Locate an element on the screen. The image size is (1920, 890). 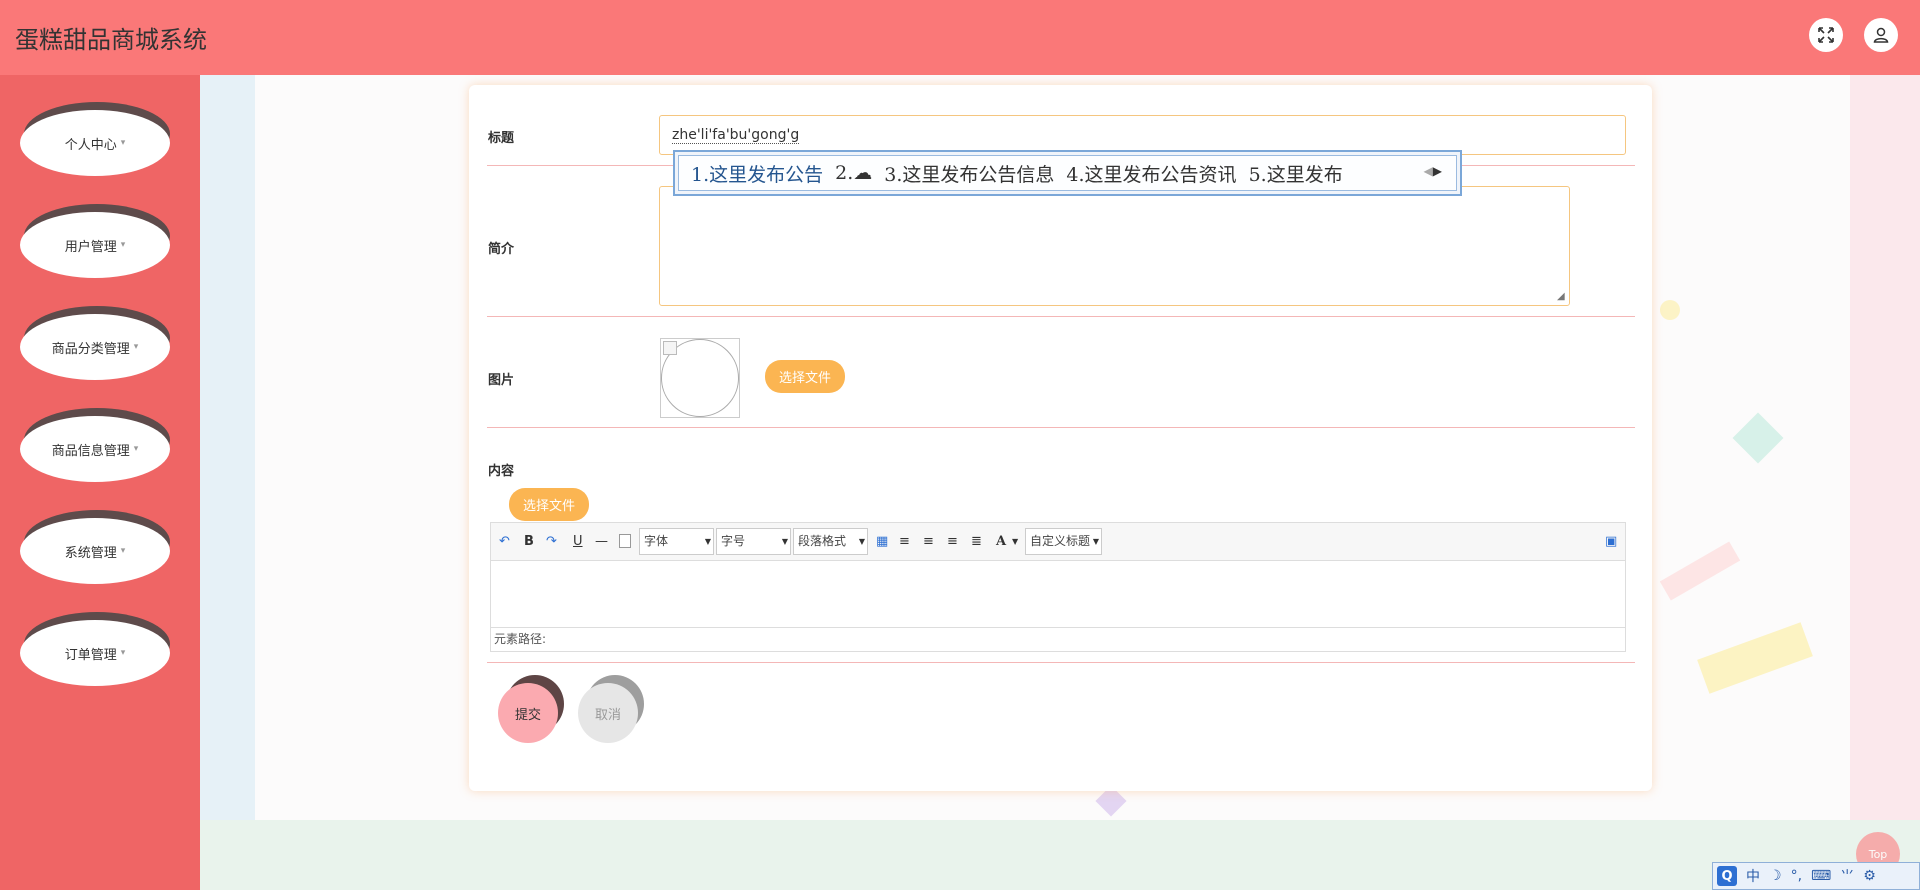
intro-textarea is located at coordinates (1114, 246).